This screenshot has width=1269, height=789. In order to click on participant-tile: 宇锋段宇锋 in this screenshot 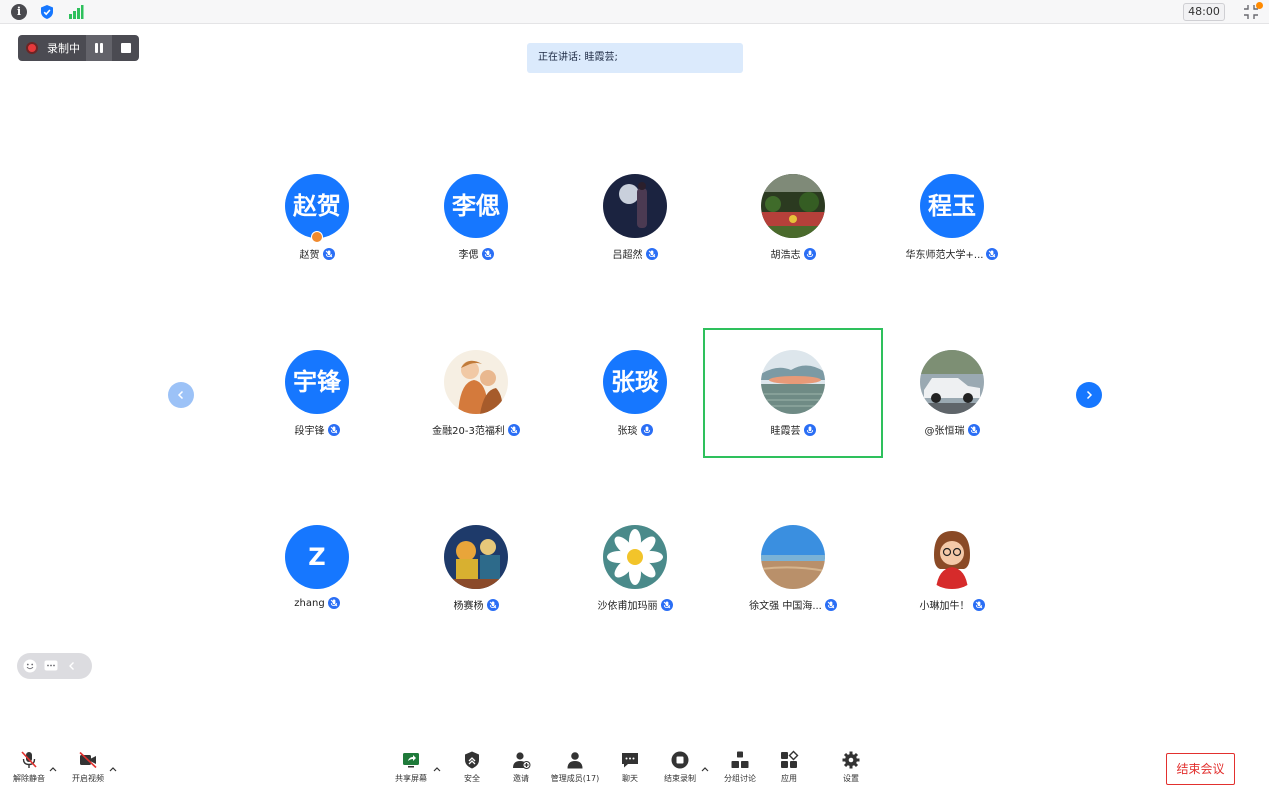, I will do `click(317, 393)`.